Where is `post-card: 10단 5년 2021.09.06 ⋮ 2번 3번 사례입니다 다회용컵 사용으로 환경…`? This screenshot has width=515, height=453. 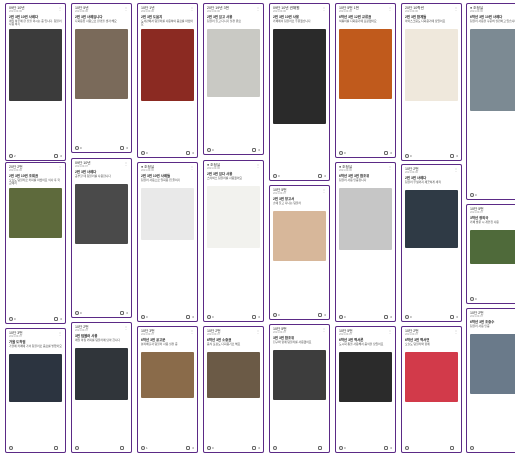
post-card: 10단 5년 2021.09.06 ⋮ 2번 3번 사례입니다 다회용컵 사용으로 환경… is located at coordinates (101, 78).